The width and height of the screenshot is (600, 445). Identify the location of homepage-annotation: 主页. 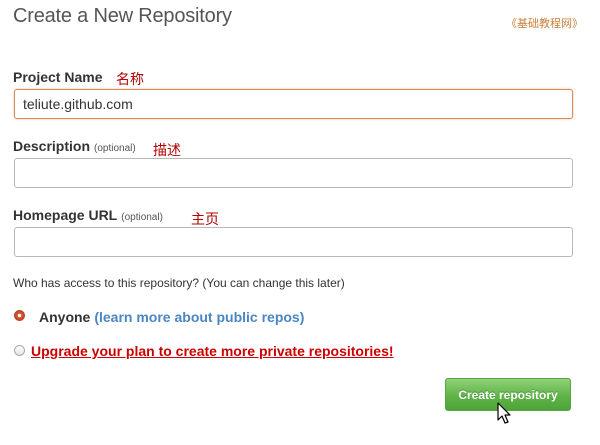
(205, 219).